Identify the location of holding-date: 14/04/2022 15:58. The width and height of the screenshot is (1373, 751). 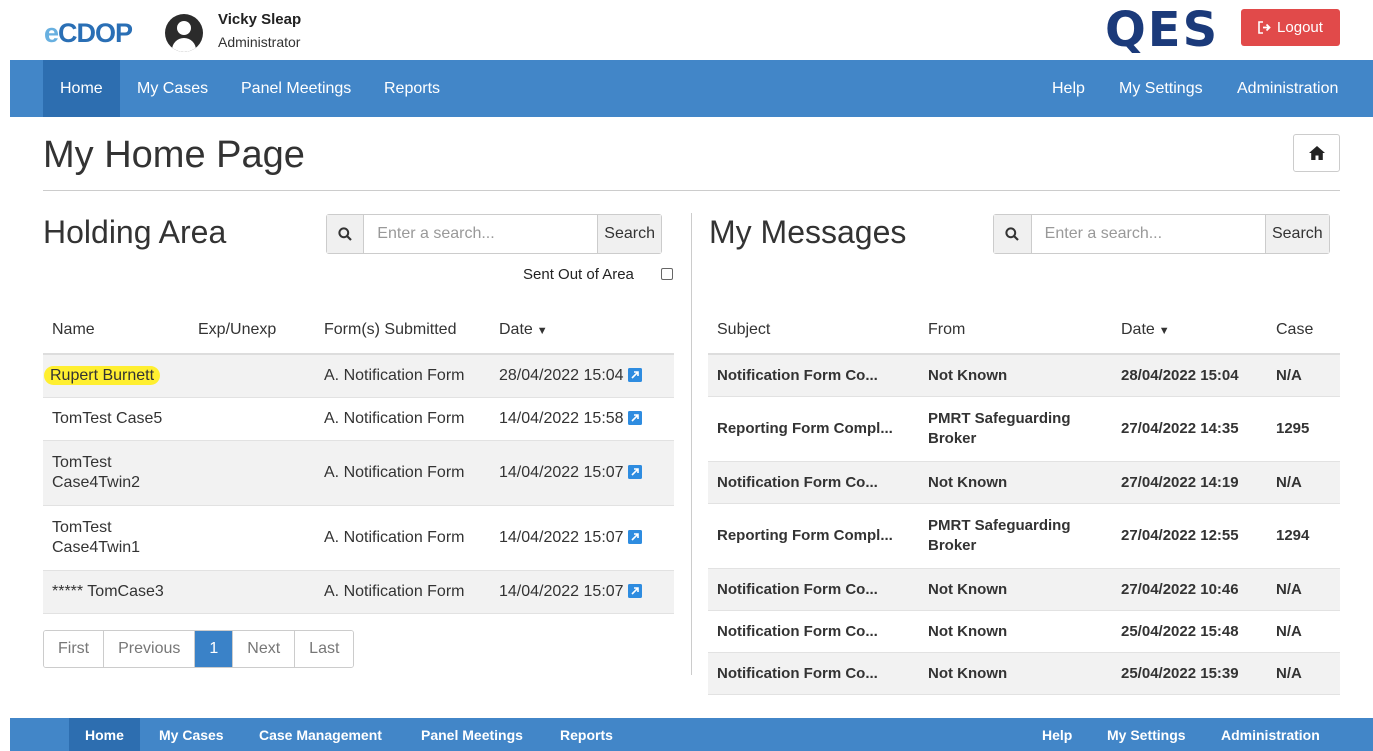
(561, 418).